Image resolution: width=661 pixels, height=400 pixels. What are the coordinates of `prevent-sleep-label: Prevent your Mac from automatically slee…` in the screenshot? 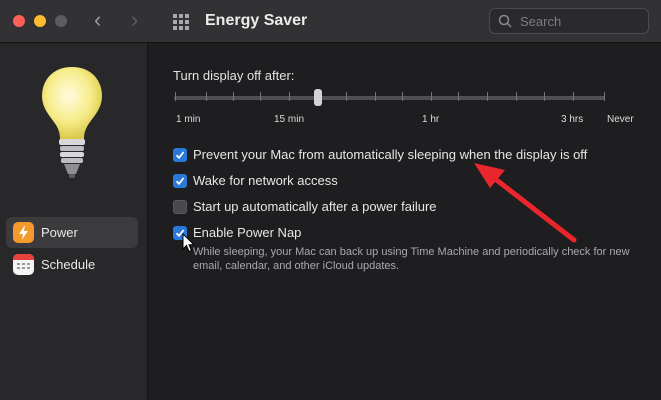 It's located at (390, 154).